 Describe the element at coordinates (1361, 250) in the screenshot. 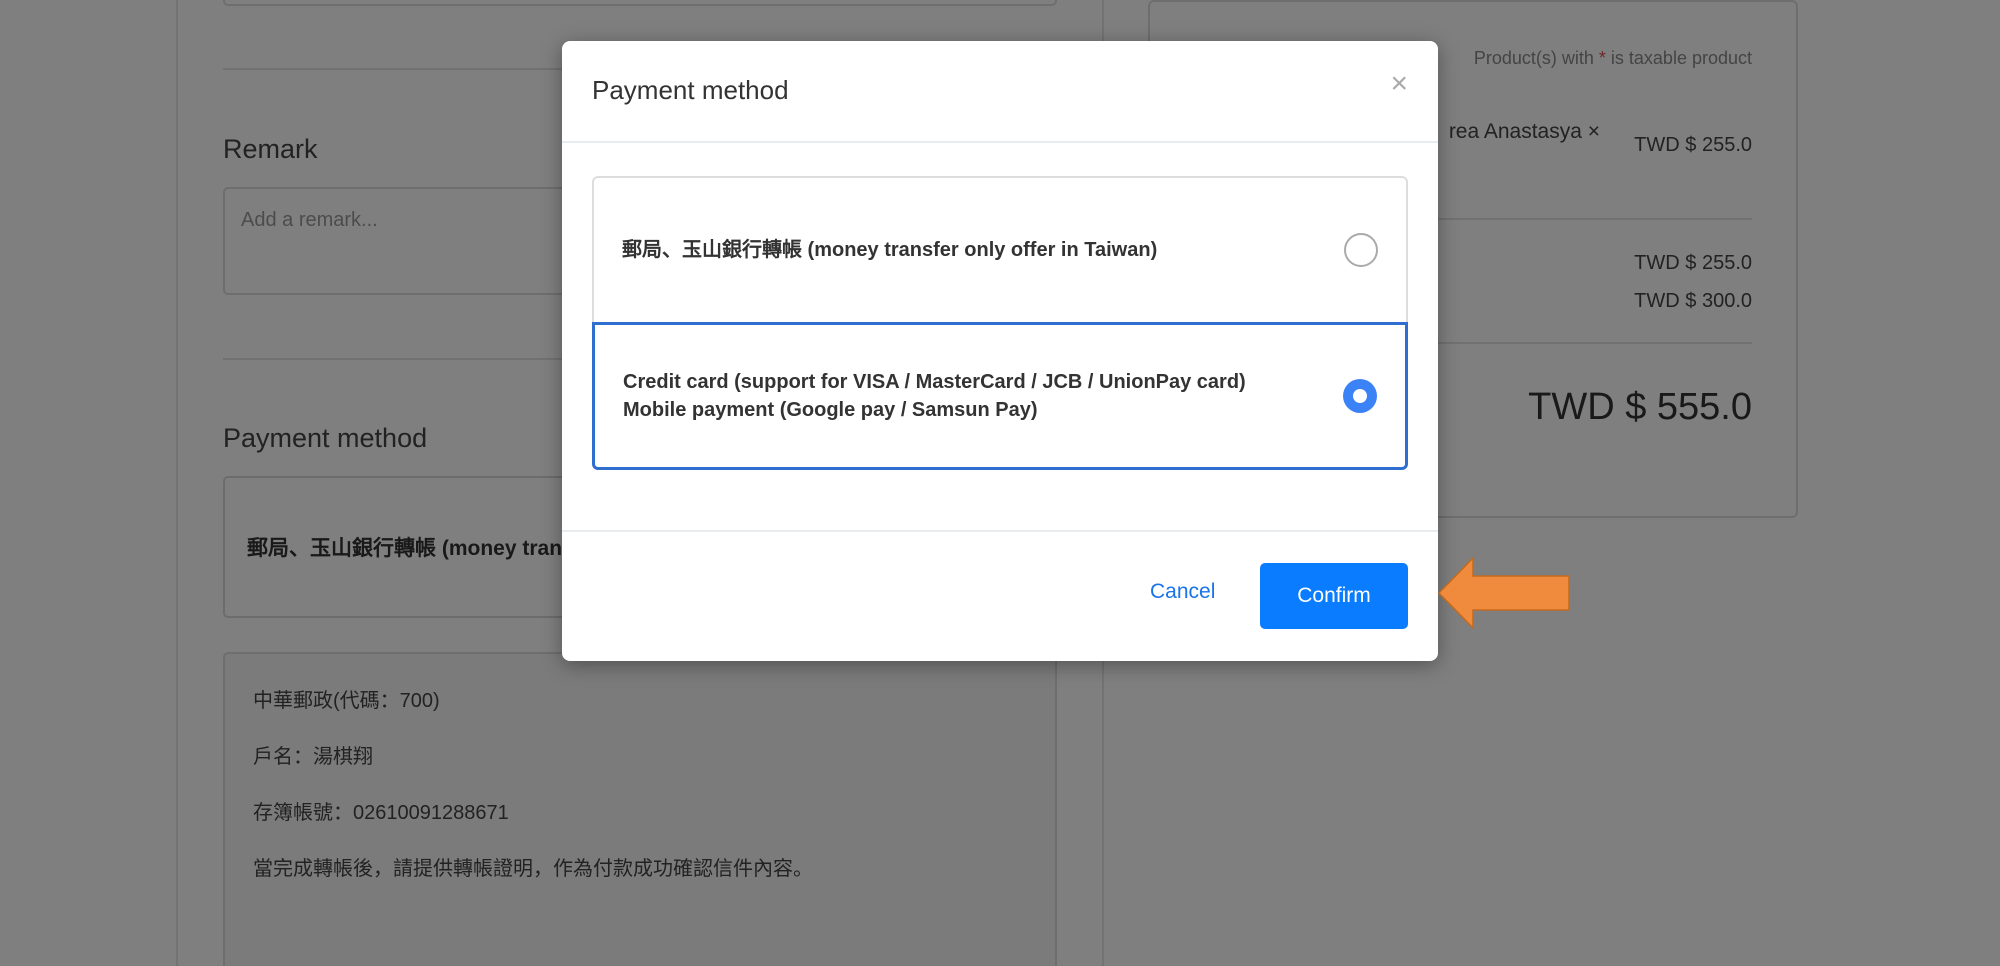

I see `radio-unchecked-icon` at that location.